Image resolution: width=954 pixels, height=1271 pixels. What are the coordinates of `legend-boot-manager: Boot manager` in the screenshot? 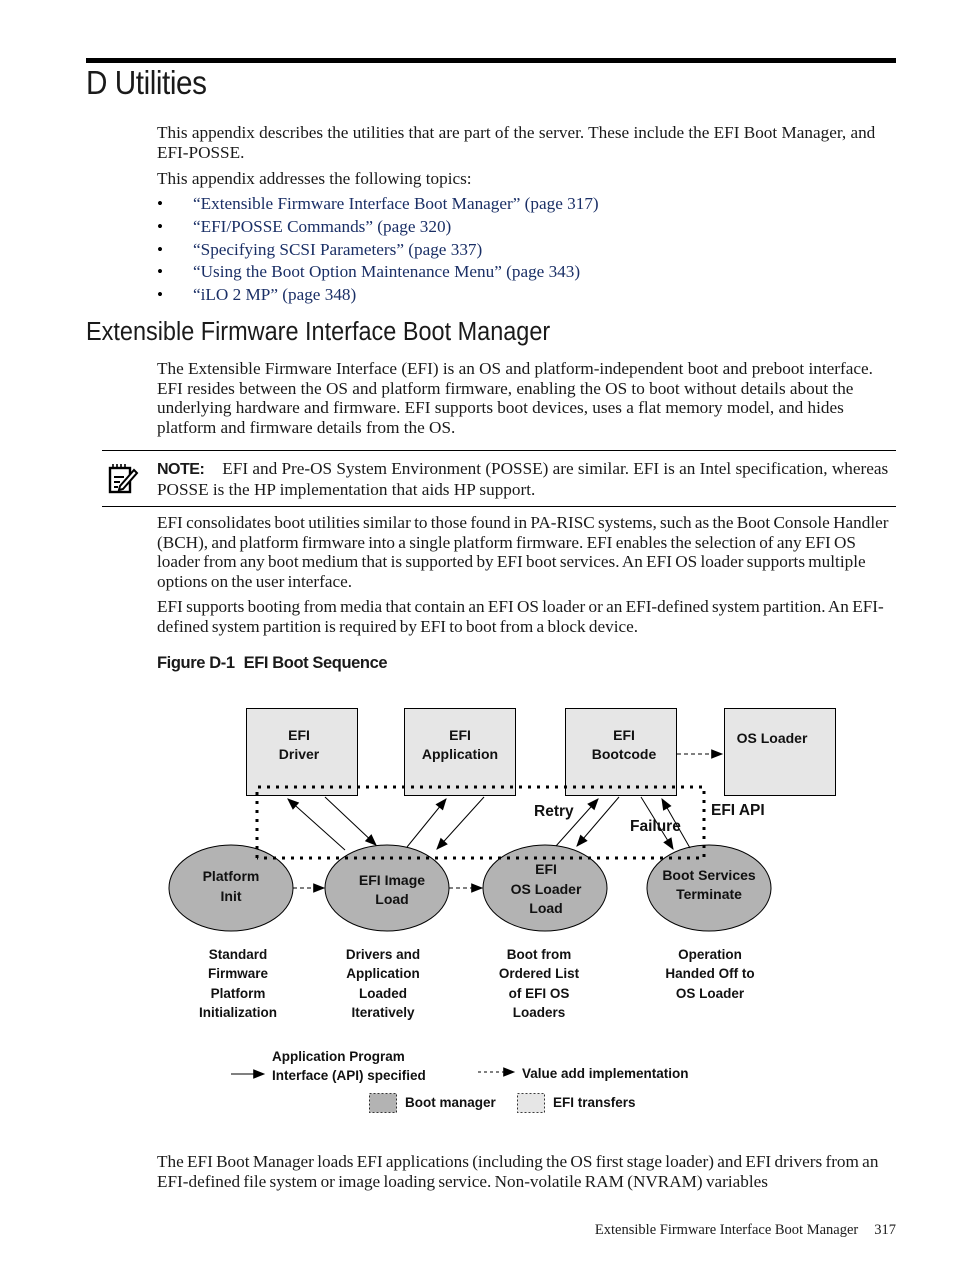 It's located at (451, 1102).